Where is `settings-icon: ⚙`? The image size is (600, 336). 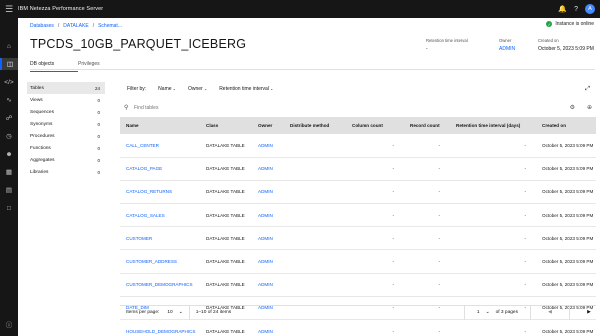
settings-icon: ⚙ is located at coordinates (572, 107).